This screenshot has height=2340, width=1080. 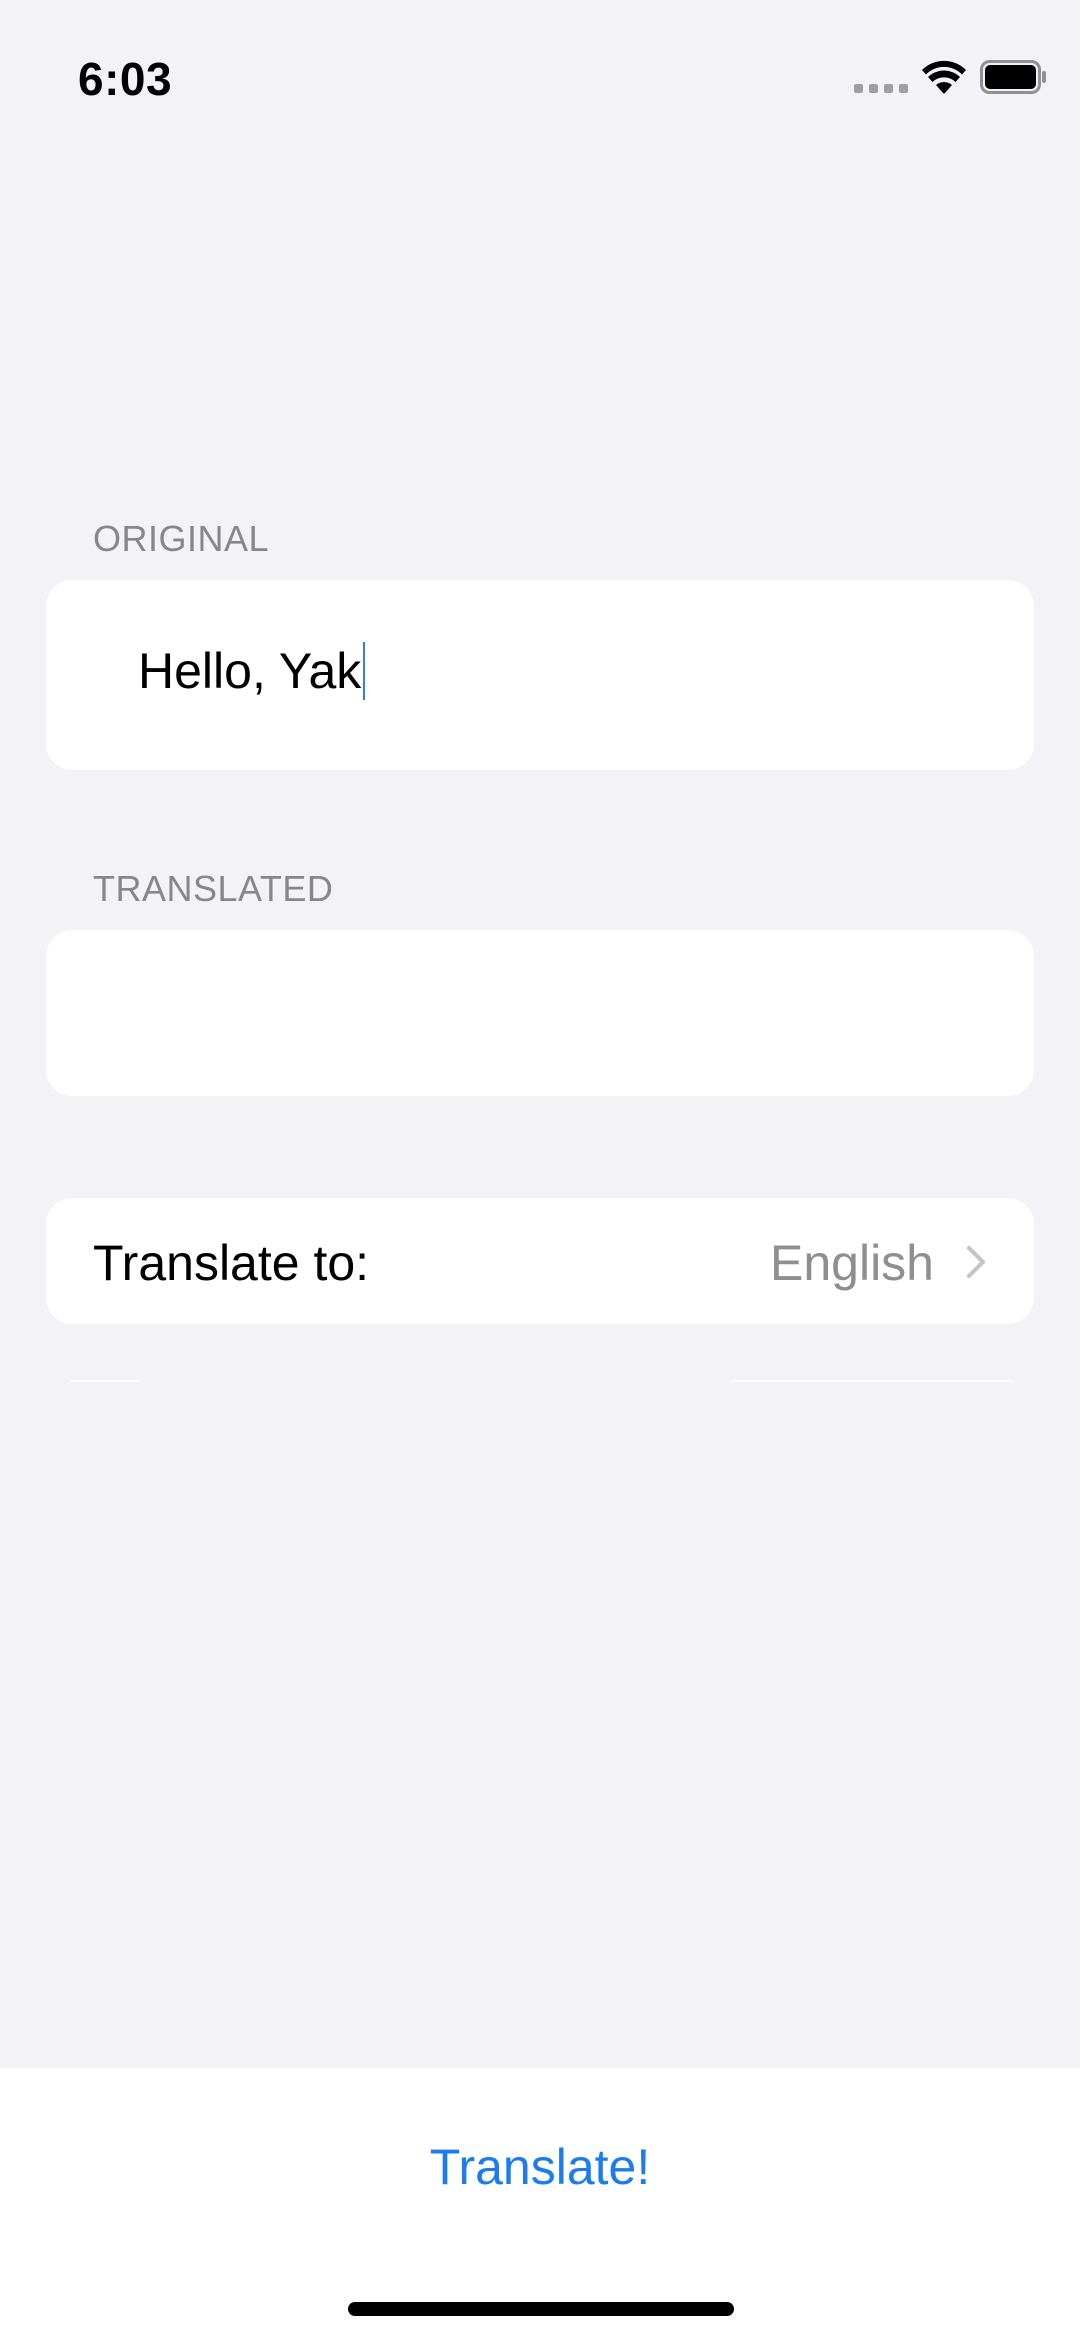 I want to click on original-text-value: Hello, Yak, so click(x=250, y=671).